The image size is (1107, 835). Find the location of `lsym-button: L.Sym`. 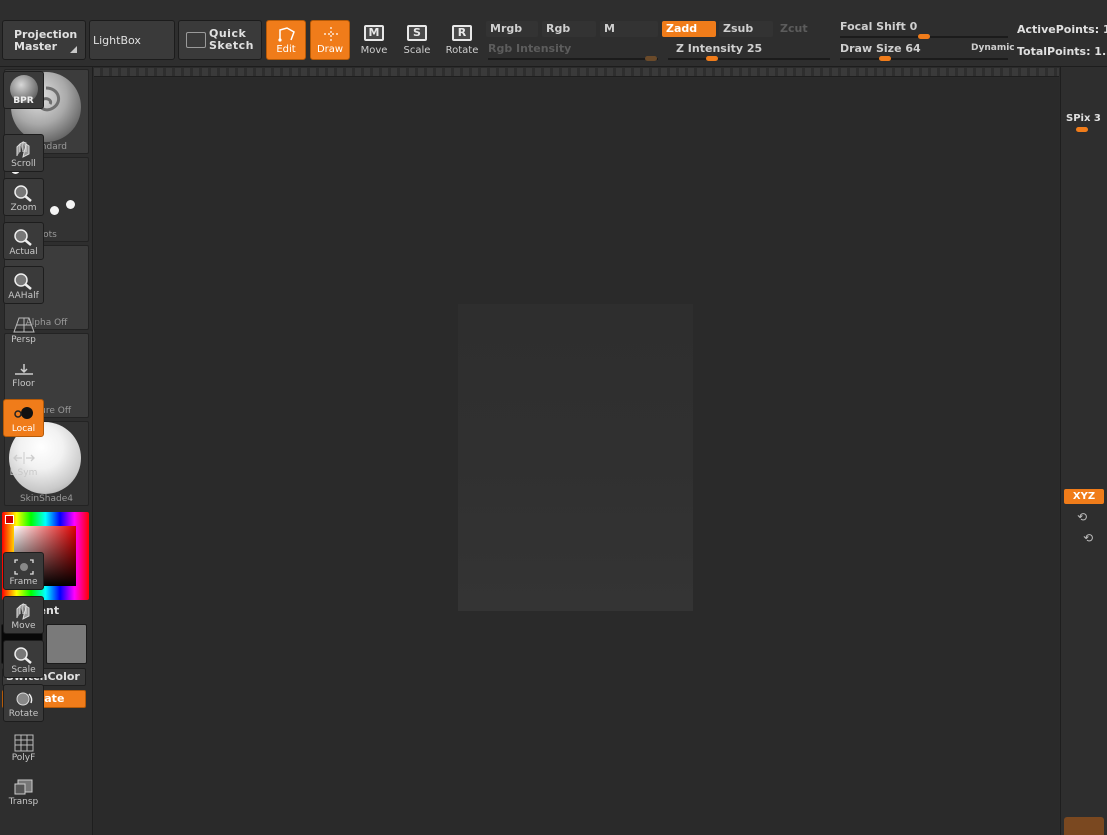

lsym-button: L.Sym is located at coordinates (23, 462).